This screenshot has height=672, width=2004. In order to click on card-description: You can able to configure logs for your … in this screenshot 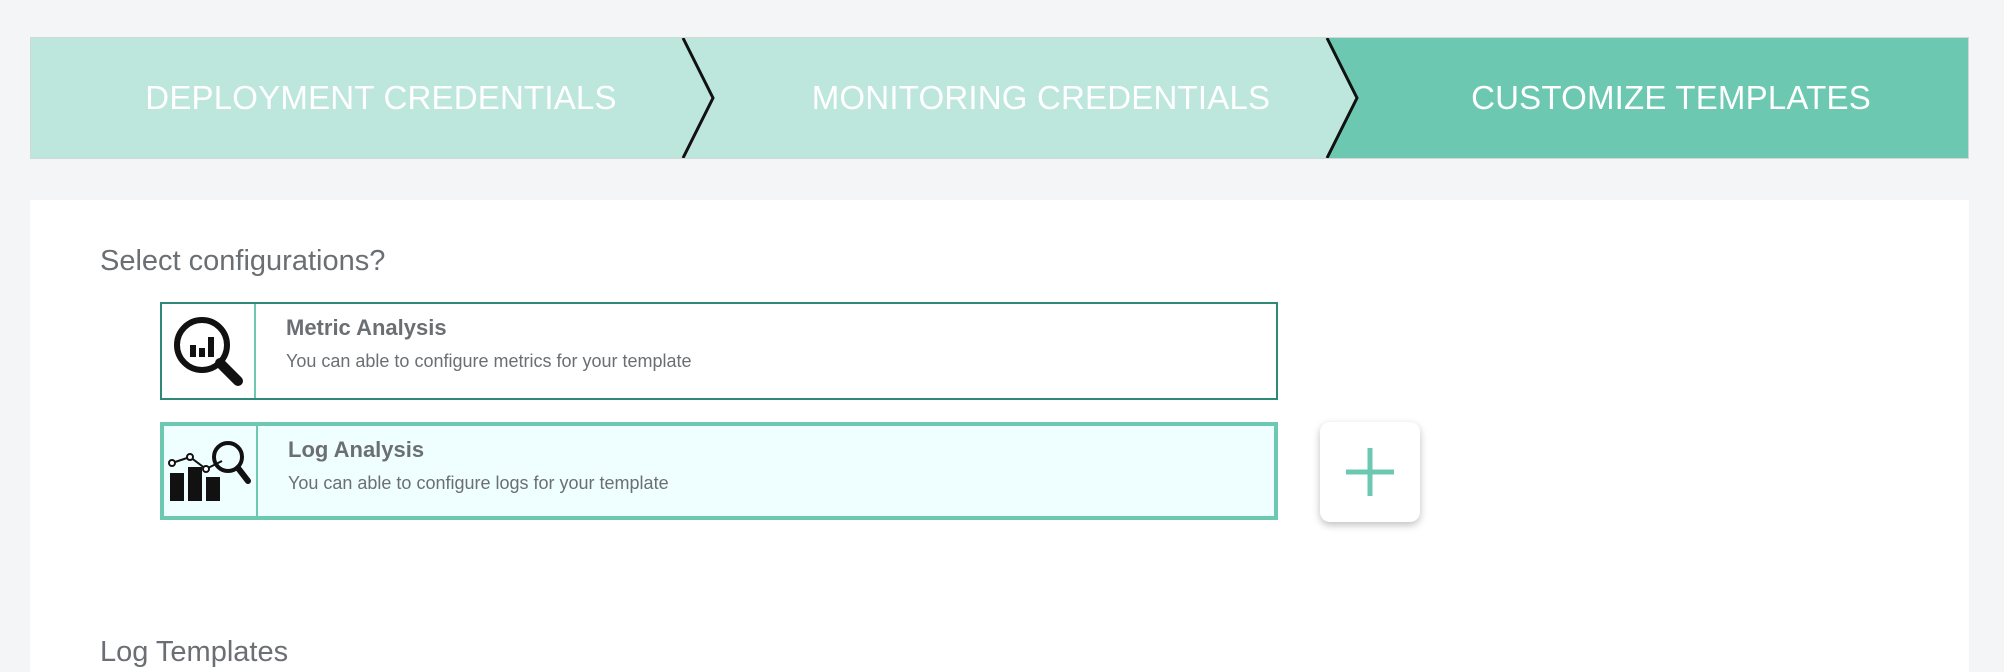, I will do `click(478, 483)`.